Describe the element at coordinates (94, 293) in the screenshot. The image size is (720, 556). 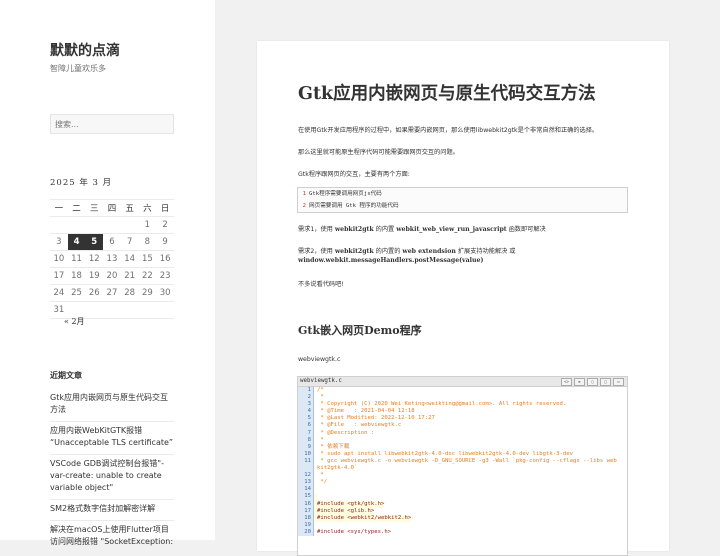
I see `calendar-day: 26` at that location.